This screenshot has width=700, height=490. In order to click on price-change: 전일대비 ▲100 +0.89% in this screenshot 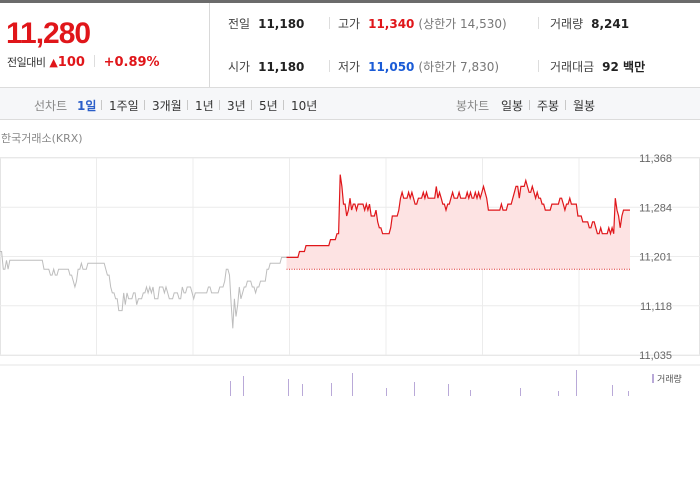, I will do `click(83, 62)`.